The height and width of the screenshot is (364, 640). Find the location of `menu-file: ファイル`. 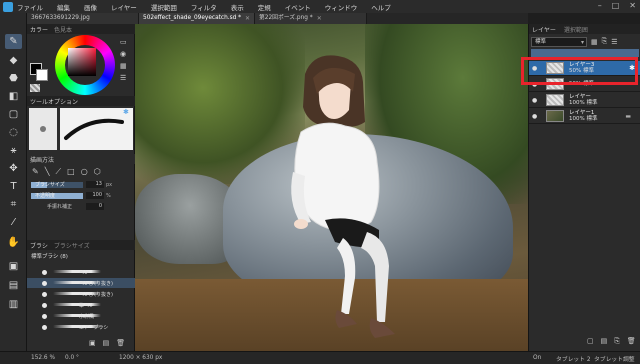

menu-file: ファイル is located at coordinates (30, 7).